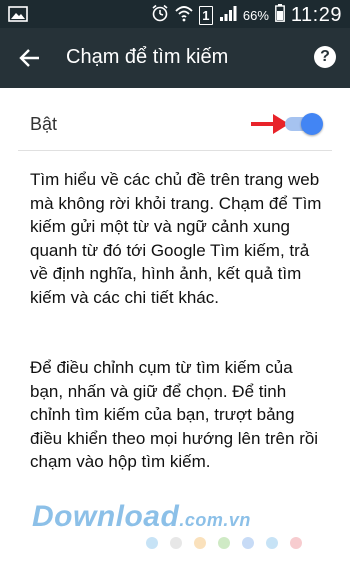 The height and width of the screenshot is (583, 350). What do you see at coordinates (18, 16) in the screenshot?
I see `image-icon` at bounding box center [18, 16].